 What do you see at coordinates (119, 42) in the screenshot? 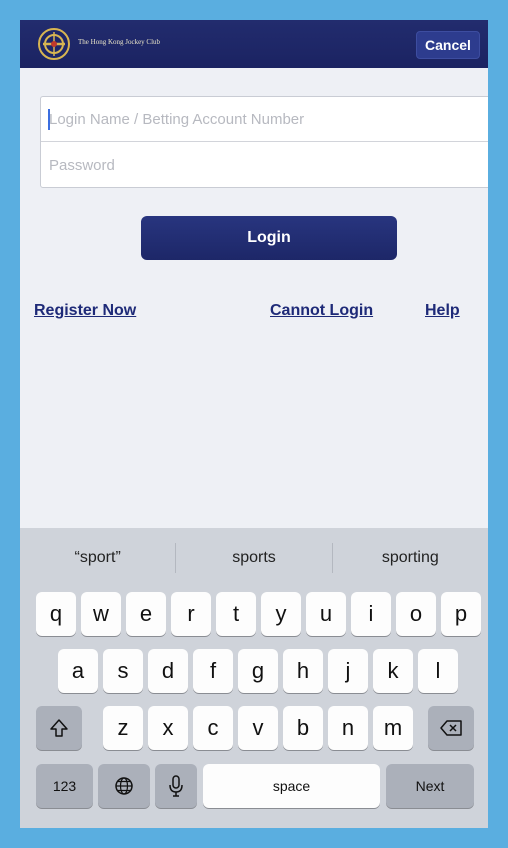
I see `brand-name: The Hong Kong Jockey Club` at bounding box center [119, 42].